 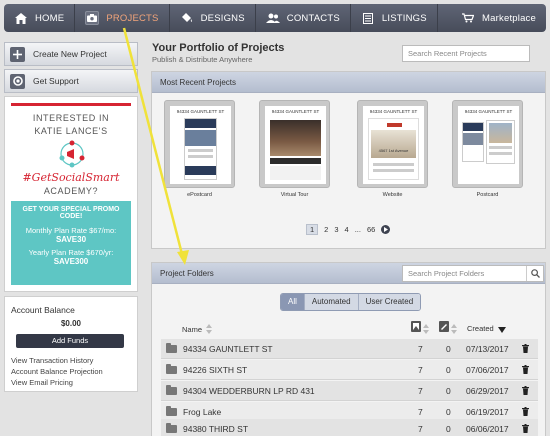 I want to click on nav-contacts: CONTACTS, so click(x=303, y=18).